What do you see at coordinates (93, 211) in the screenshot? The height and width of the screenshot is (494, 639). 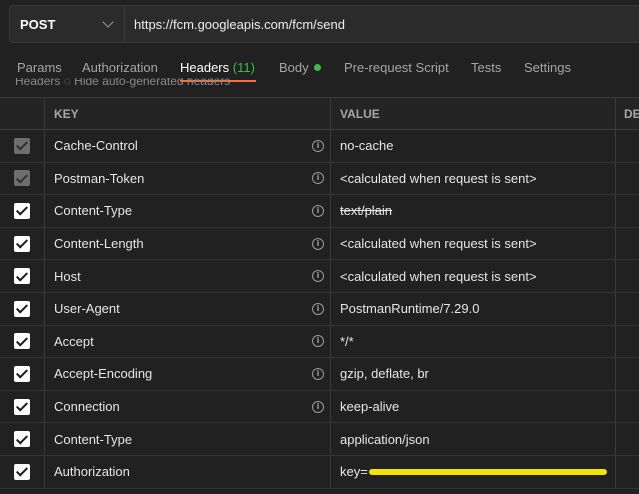 I see `header-key-text: Content-Type` at bounding box center [93, 211].